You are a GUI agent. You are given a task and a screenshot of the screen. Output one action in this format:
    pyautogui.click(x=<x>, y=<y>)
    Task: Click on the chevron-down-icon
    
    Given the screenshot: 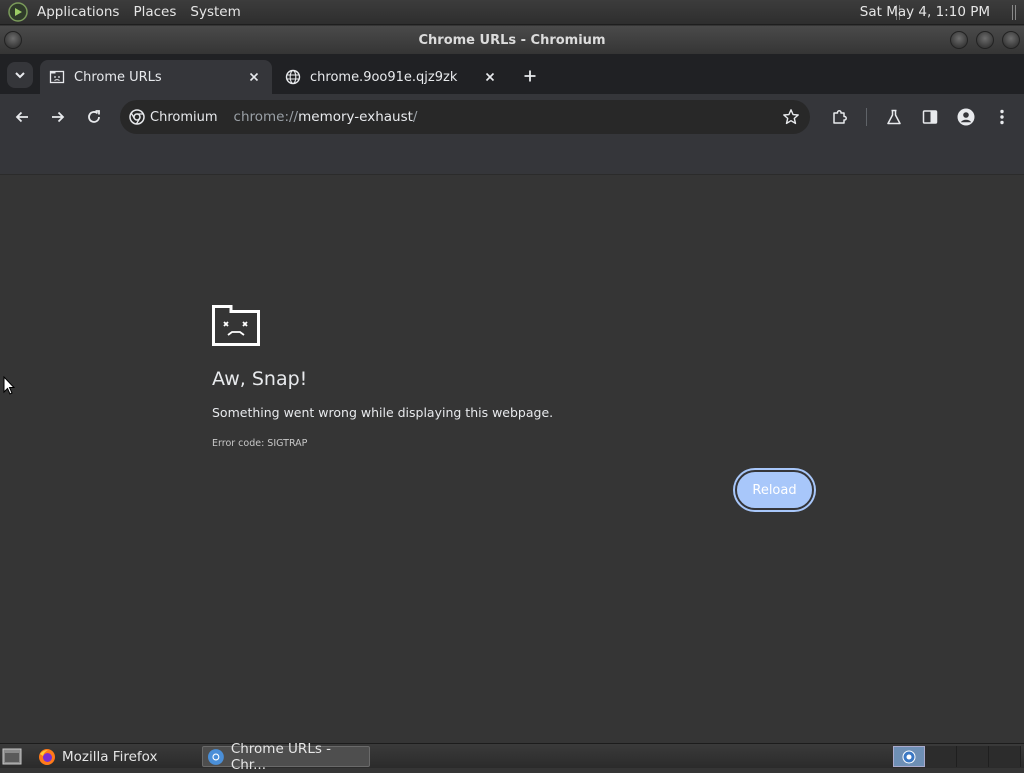 What is the action you would take?
    pyautogui.click(x=20, y=75)
    